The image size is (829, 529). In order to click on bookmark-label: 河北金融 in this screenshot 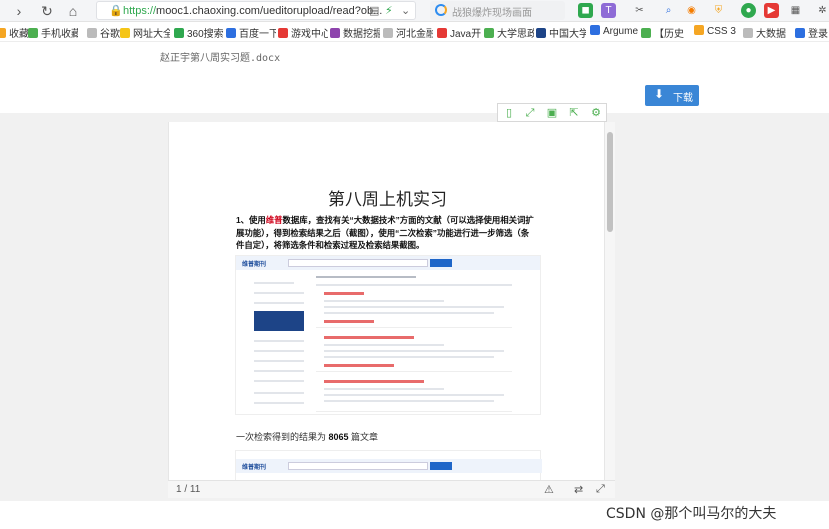, I will do `click(414, 34)`.